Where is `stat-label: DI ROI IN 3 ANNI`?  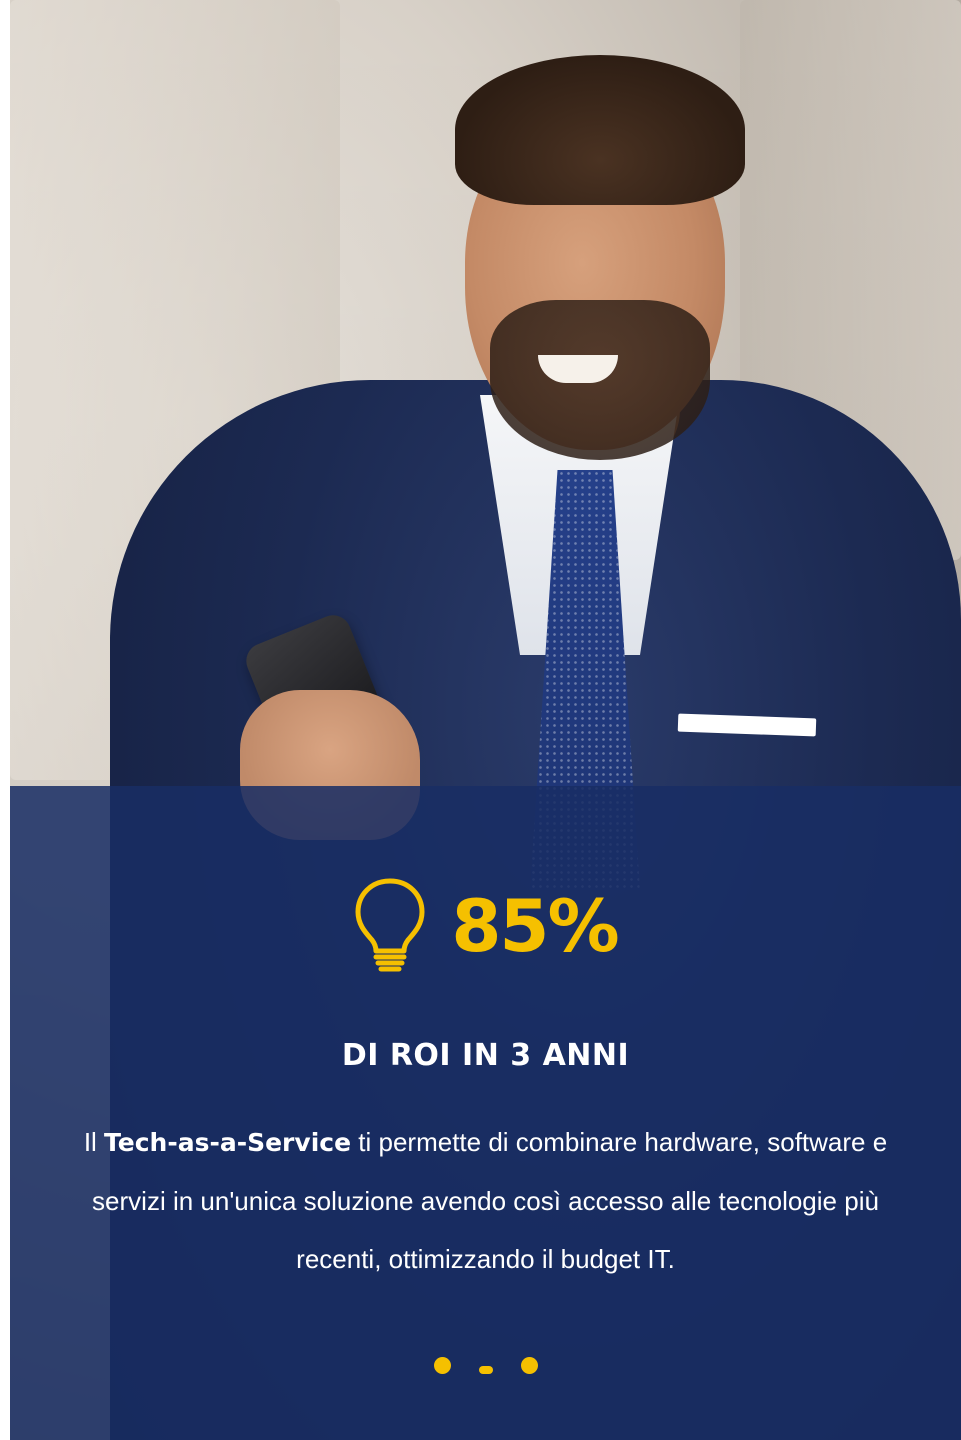 stat-label: DI ROI IN 3 ANNI is located at coordinates (485, 1055).